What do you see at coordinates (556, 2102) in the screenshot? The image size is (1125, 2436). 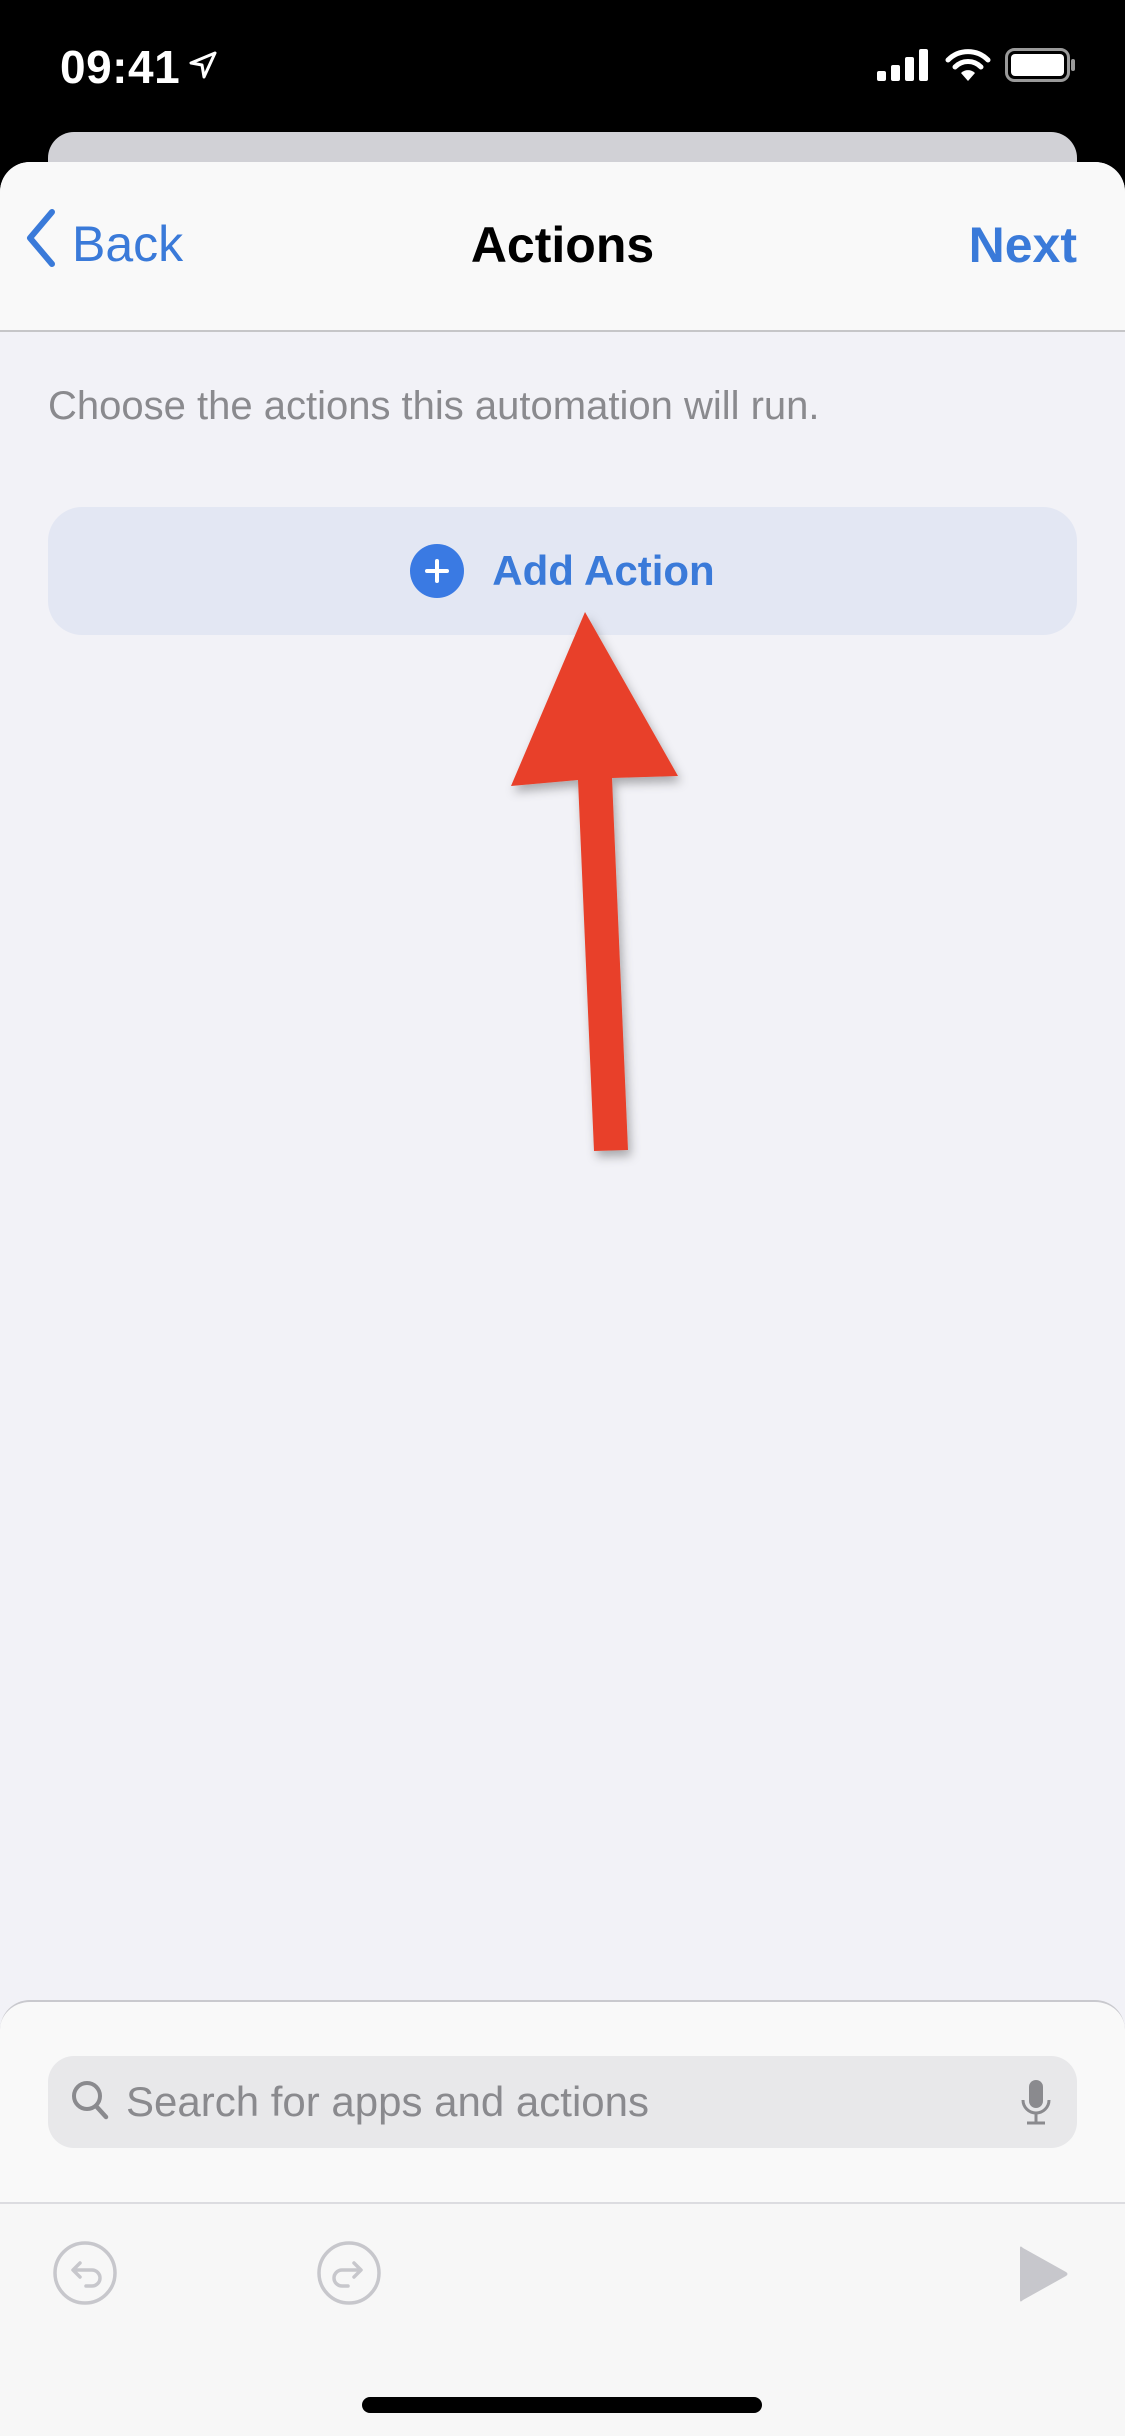 I see `search-input` at bounding box center [556, 2102].